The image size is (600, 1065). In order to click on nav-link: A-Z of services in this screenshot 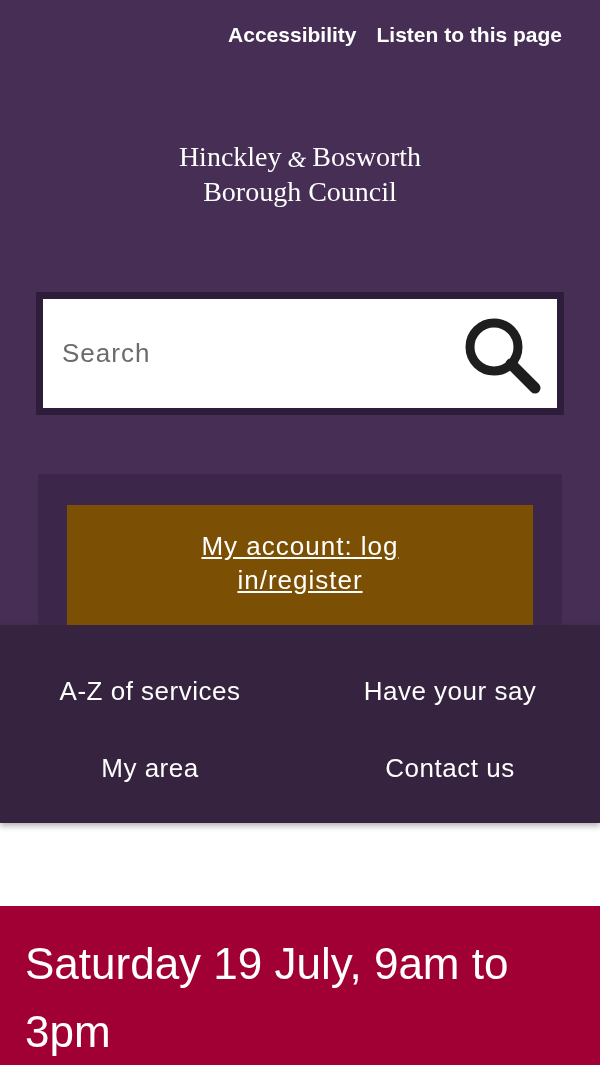, I will do `click(150, 691)`.